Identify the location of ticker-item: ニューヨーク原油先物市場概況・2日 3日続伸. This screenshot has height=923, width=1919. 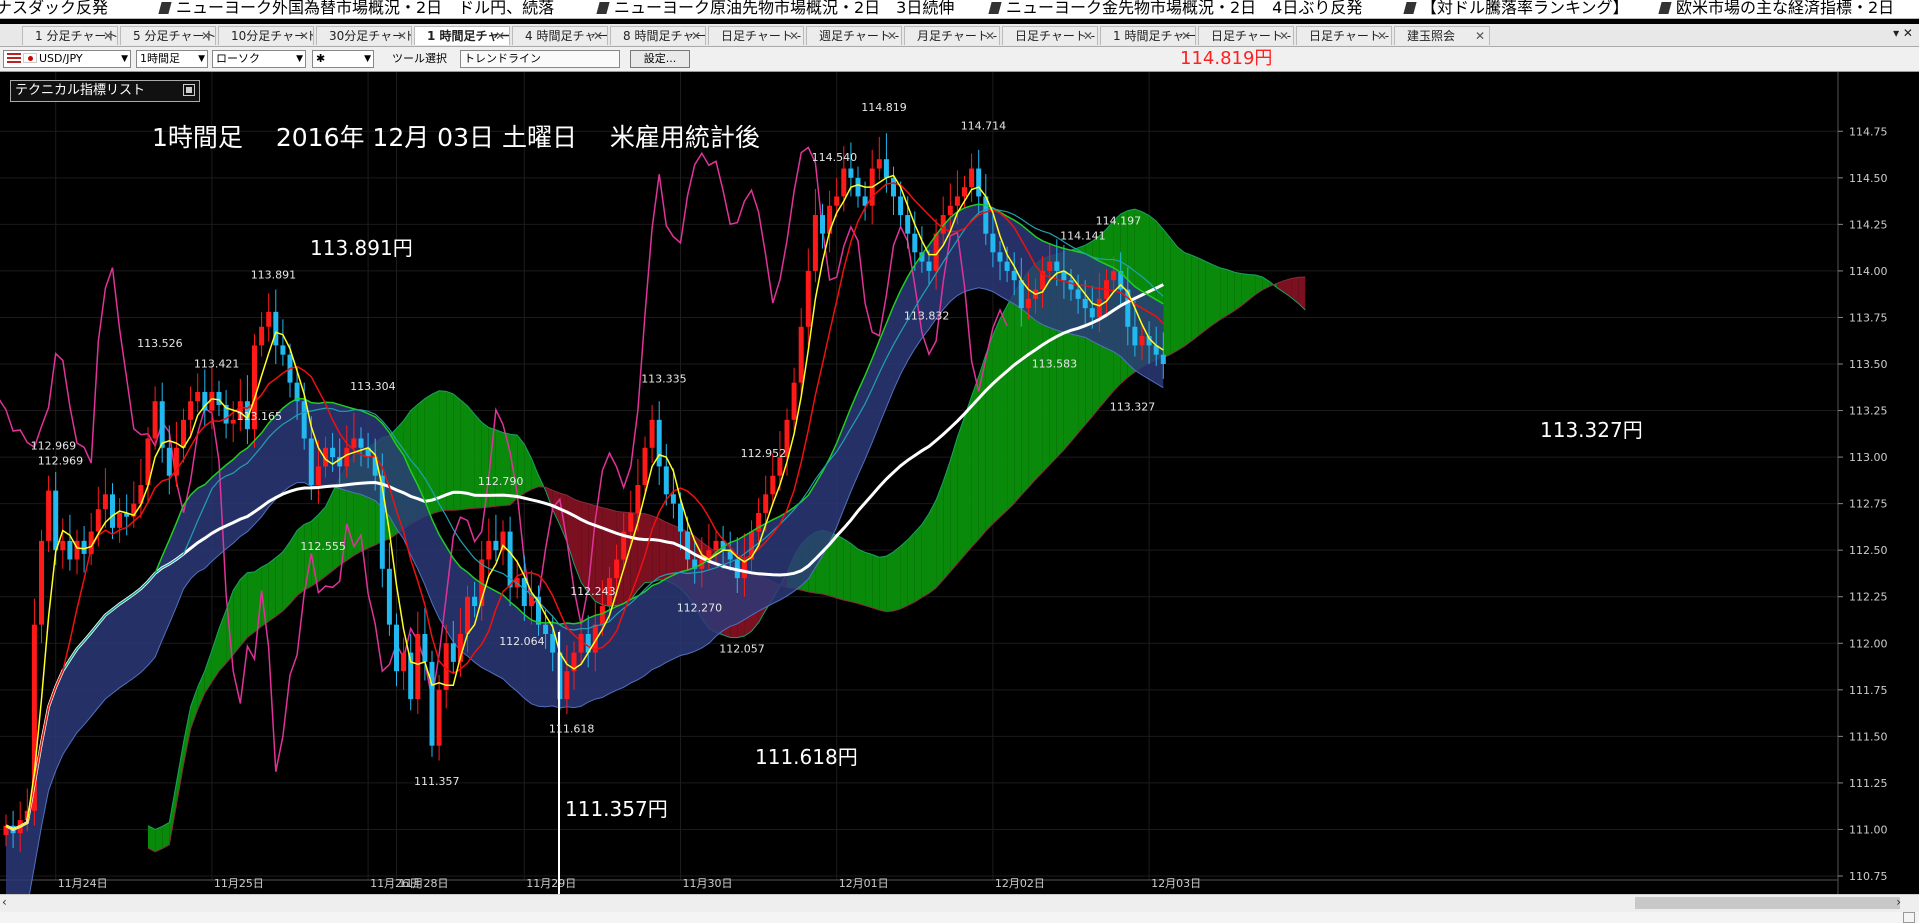
(775, 9).